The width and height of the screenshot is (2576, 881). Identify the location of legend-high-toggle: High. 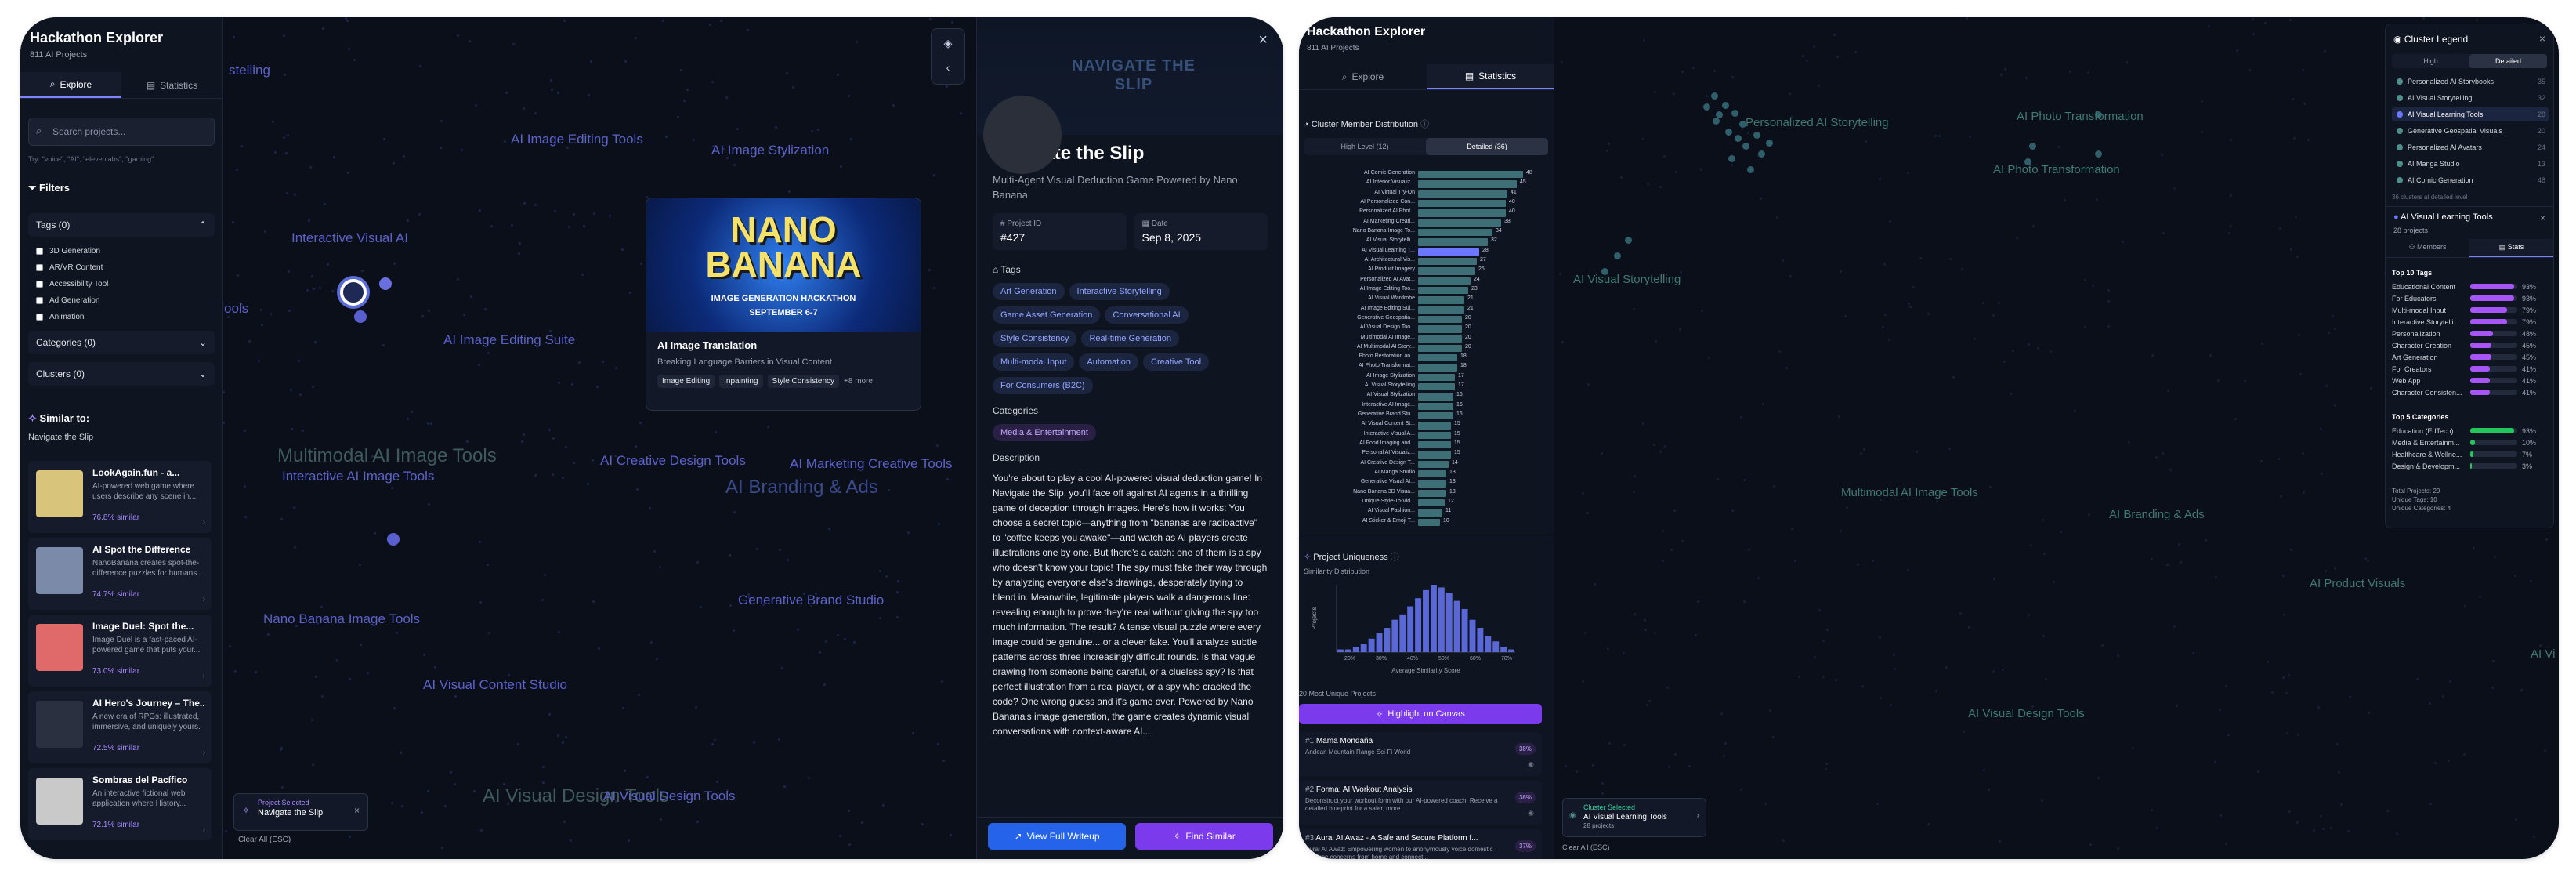
(2430, 61).